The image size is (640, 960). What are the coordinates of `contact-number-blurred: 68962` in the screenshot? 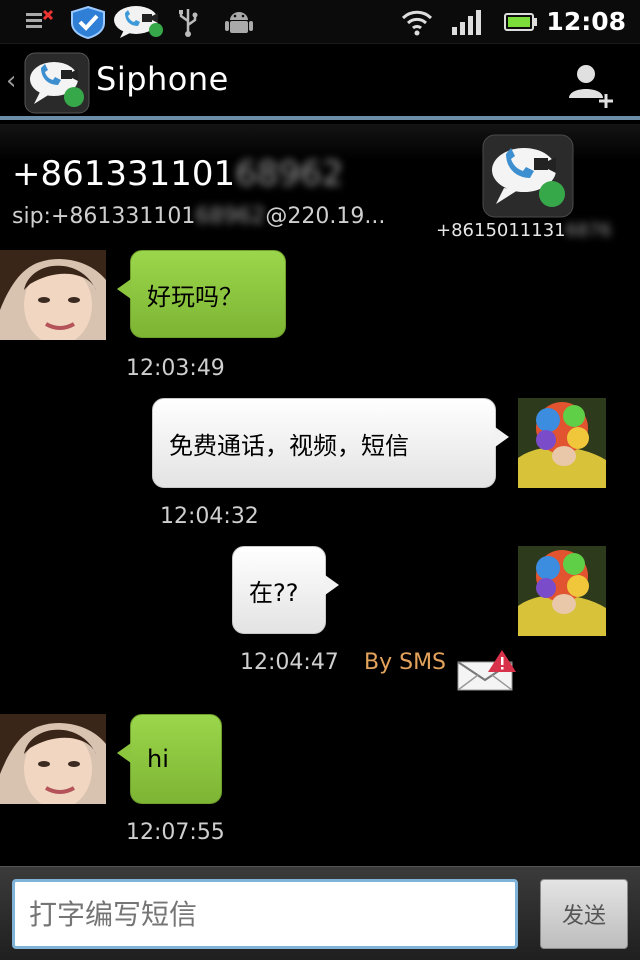 It's located at (289, 174).